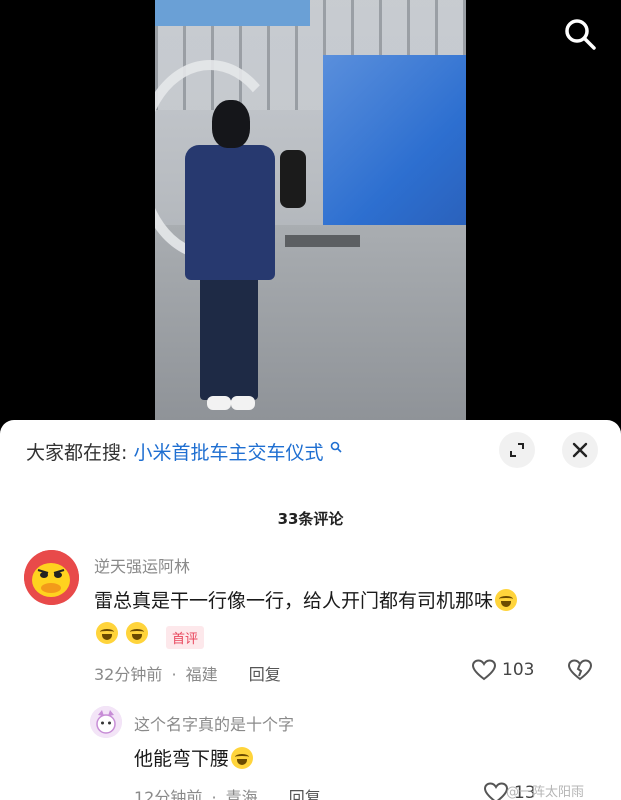 The height and width of the screenshot is (800, 621). What do you see at coordinates (201, 674) in the screenshot?
I see `comment-location: 福建` at bounding box center [201, 674].